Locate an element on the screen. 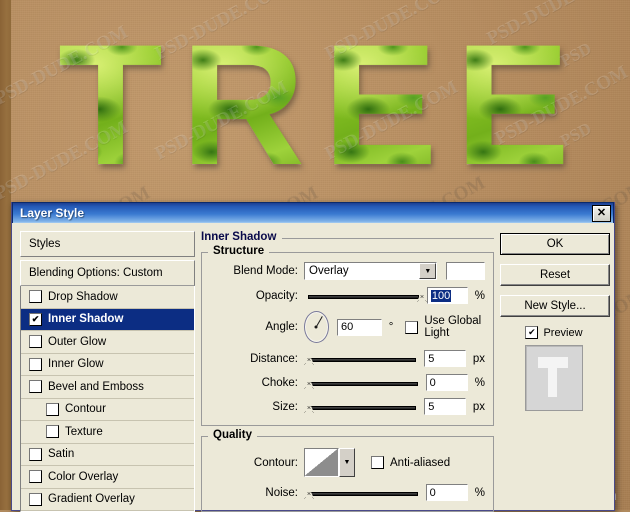  style-row-texture: Texture is located at coordinates (107, 432).